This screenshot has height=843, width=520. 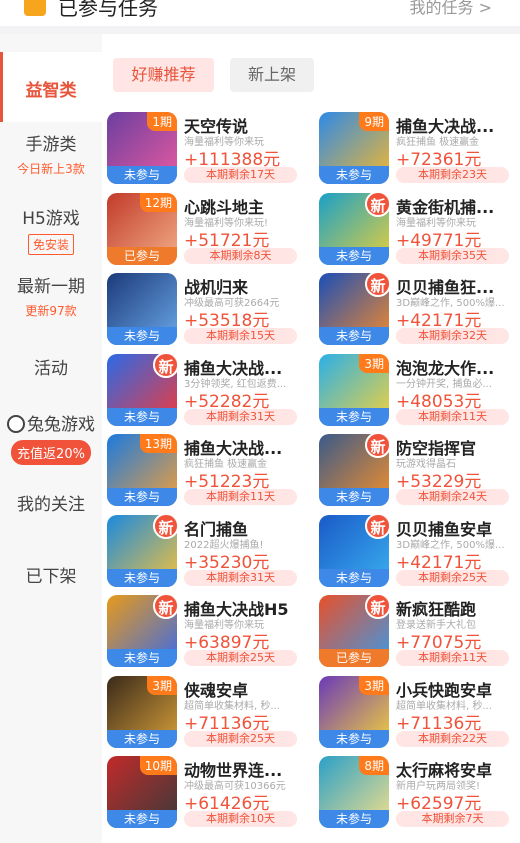 I want to click on no-install-badge: 免安装, so click(x=50, y=244).